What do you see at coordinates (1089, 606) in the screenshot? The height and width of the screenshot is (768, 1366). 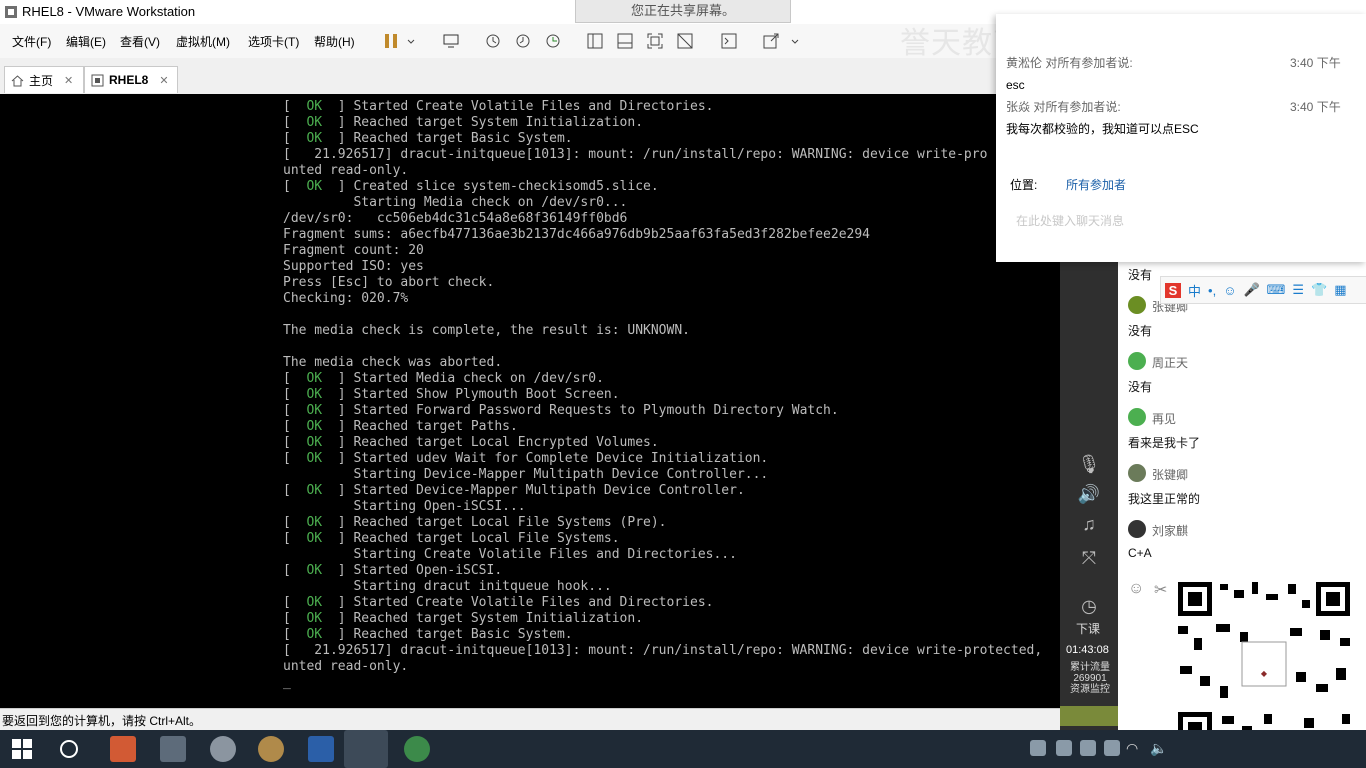 I see `timer-icon: ◷` at bounding box center [1089, 606].